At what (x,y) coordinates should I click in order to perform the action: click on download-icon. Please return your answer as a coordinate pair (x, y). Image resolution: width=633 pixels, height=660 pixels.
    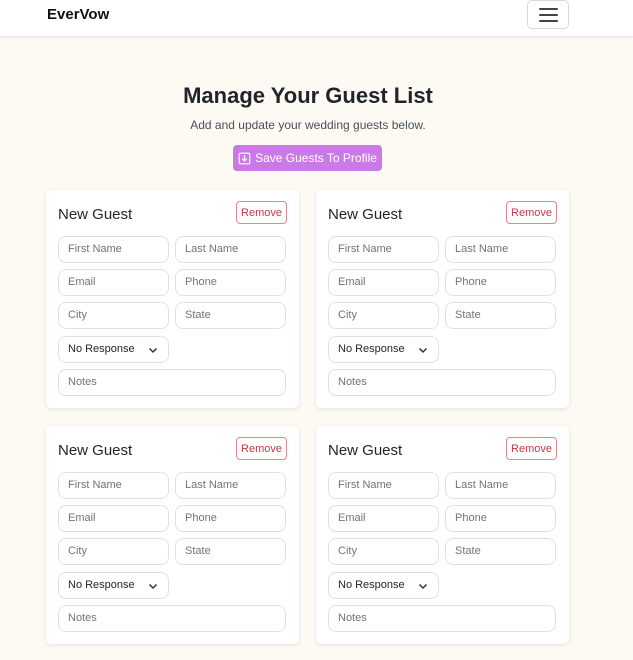
    Looking at the image, I should click on (244, 158).